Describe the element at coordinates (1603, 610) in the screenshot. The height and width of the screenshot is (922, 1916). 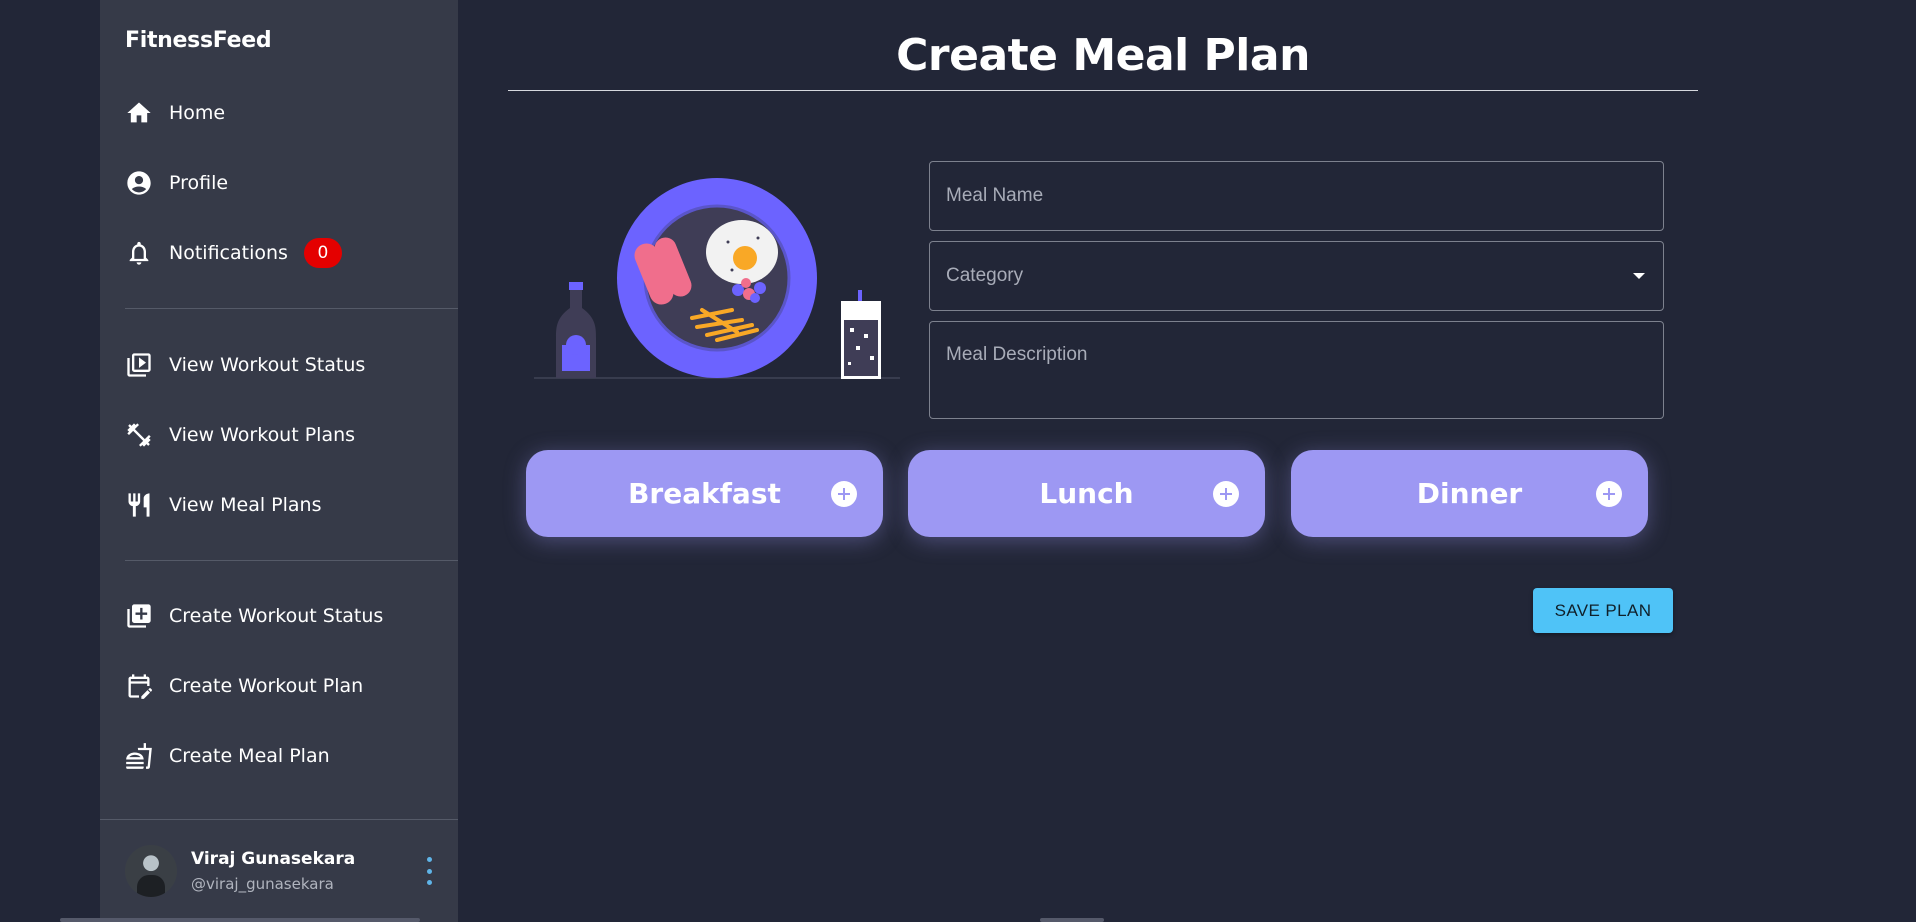
I see `save-plan-button: SAVE PLAN` at that location.